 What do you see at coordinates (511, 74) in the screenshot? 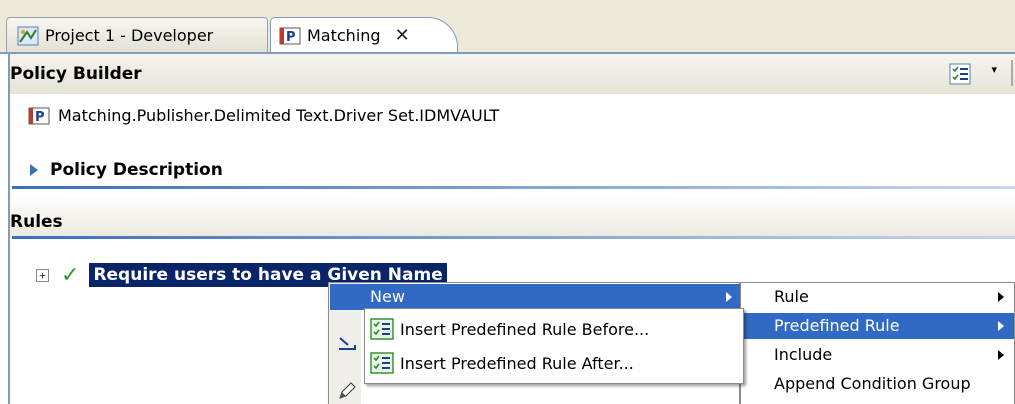
I see `policy-builder-header: Policy Builder ▾` at bounding box center [511, 74].